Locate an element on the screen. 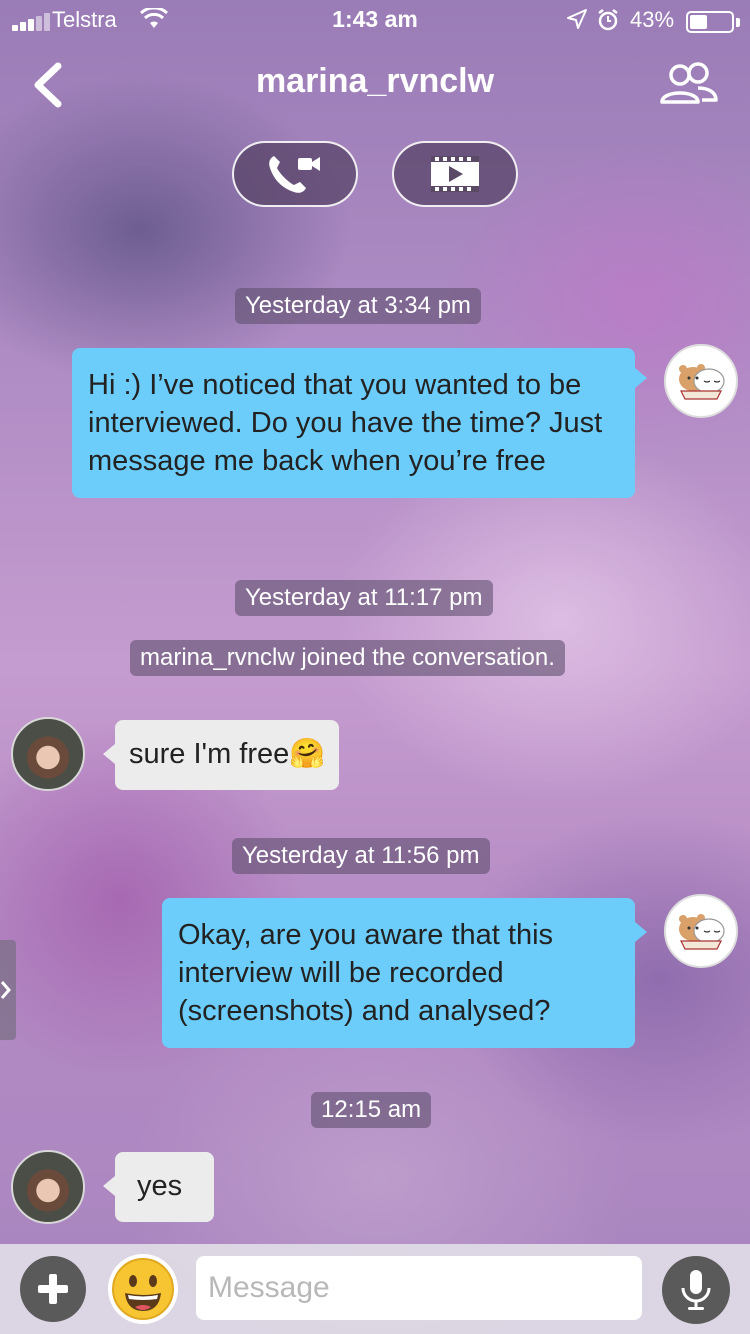 This screenshot has width=750, height=1334. microphone-icon is located at coordinates (696, 1290).